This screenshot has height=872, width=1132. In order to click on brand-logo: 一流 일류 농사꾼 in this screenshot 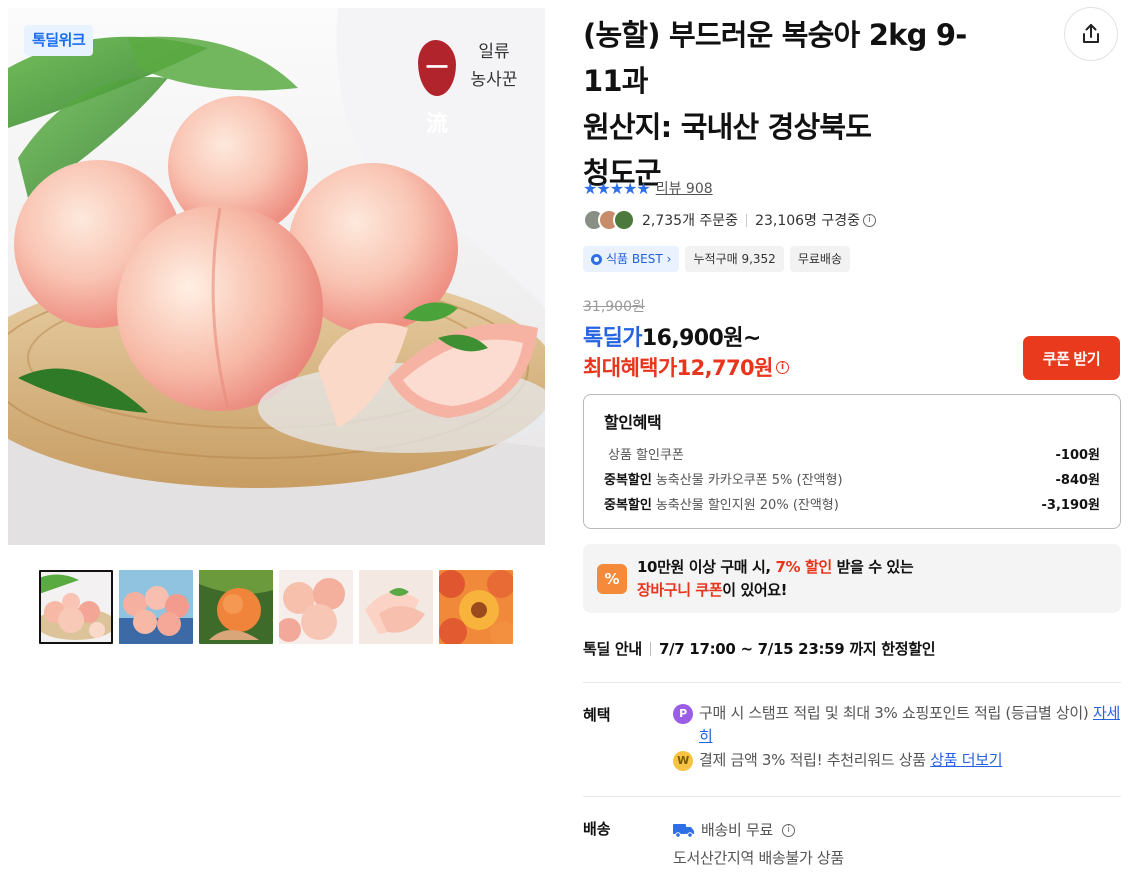, I will do `click(473, 86)`.